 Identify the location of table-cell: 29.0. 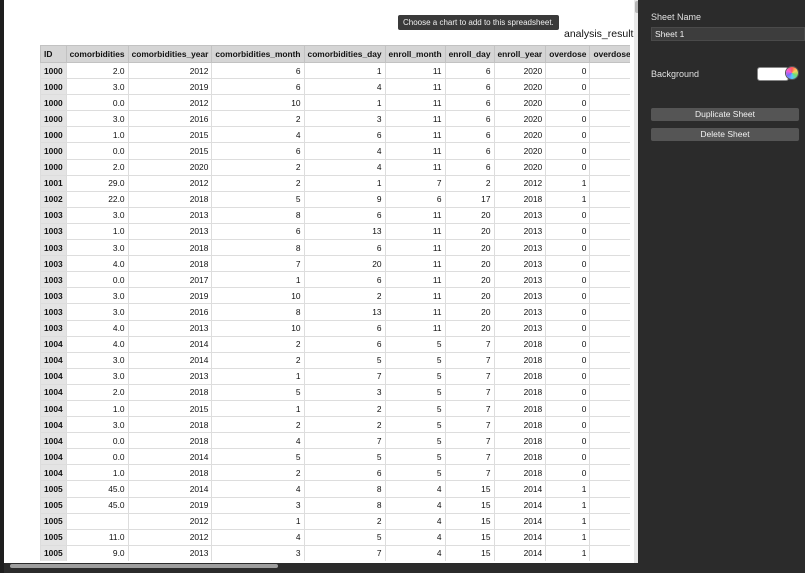
(97, 183).